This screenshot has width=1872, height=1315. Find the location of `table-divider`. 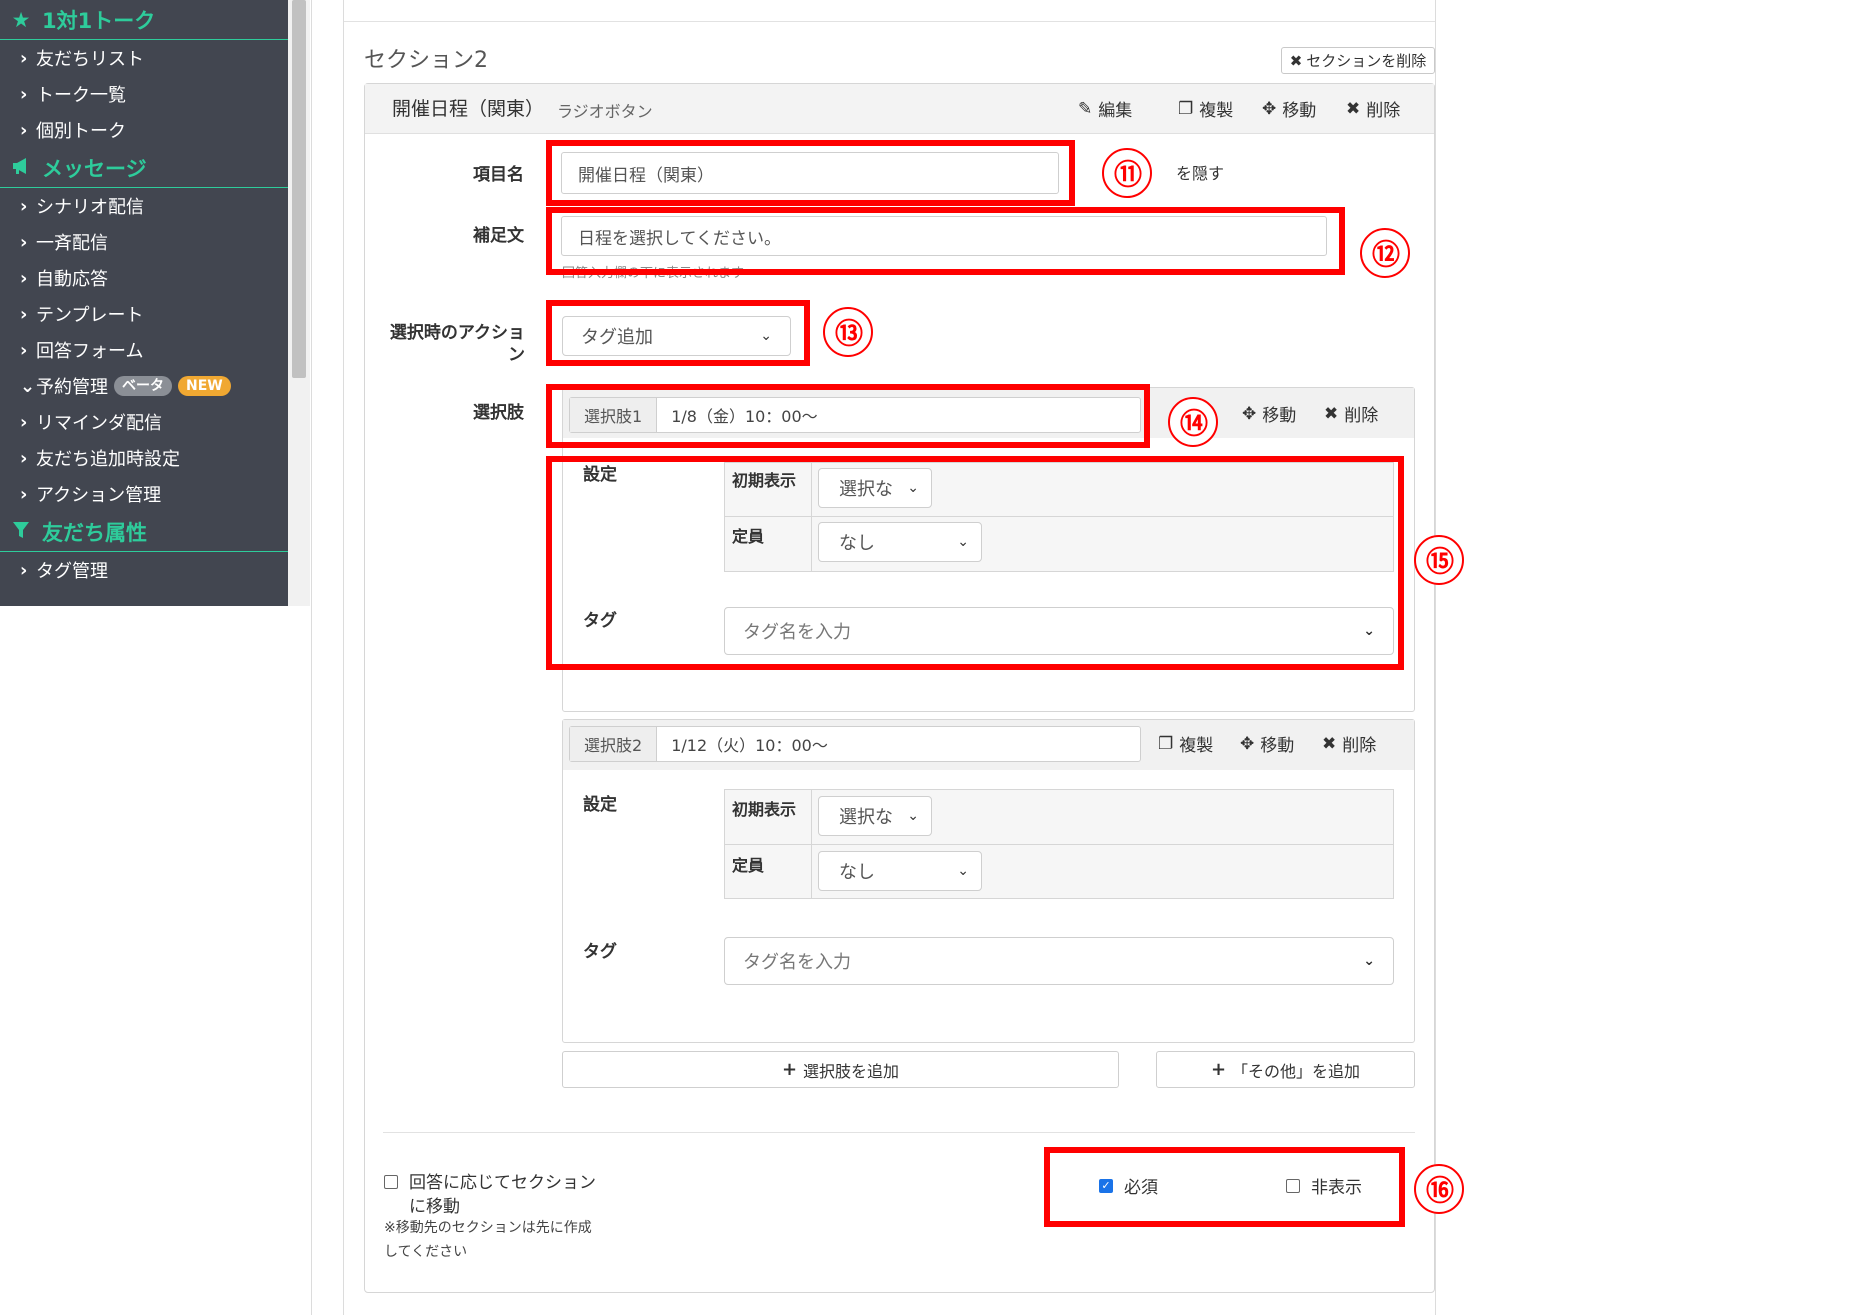

table-divider is located at coordinates (811, 844).